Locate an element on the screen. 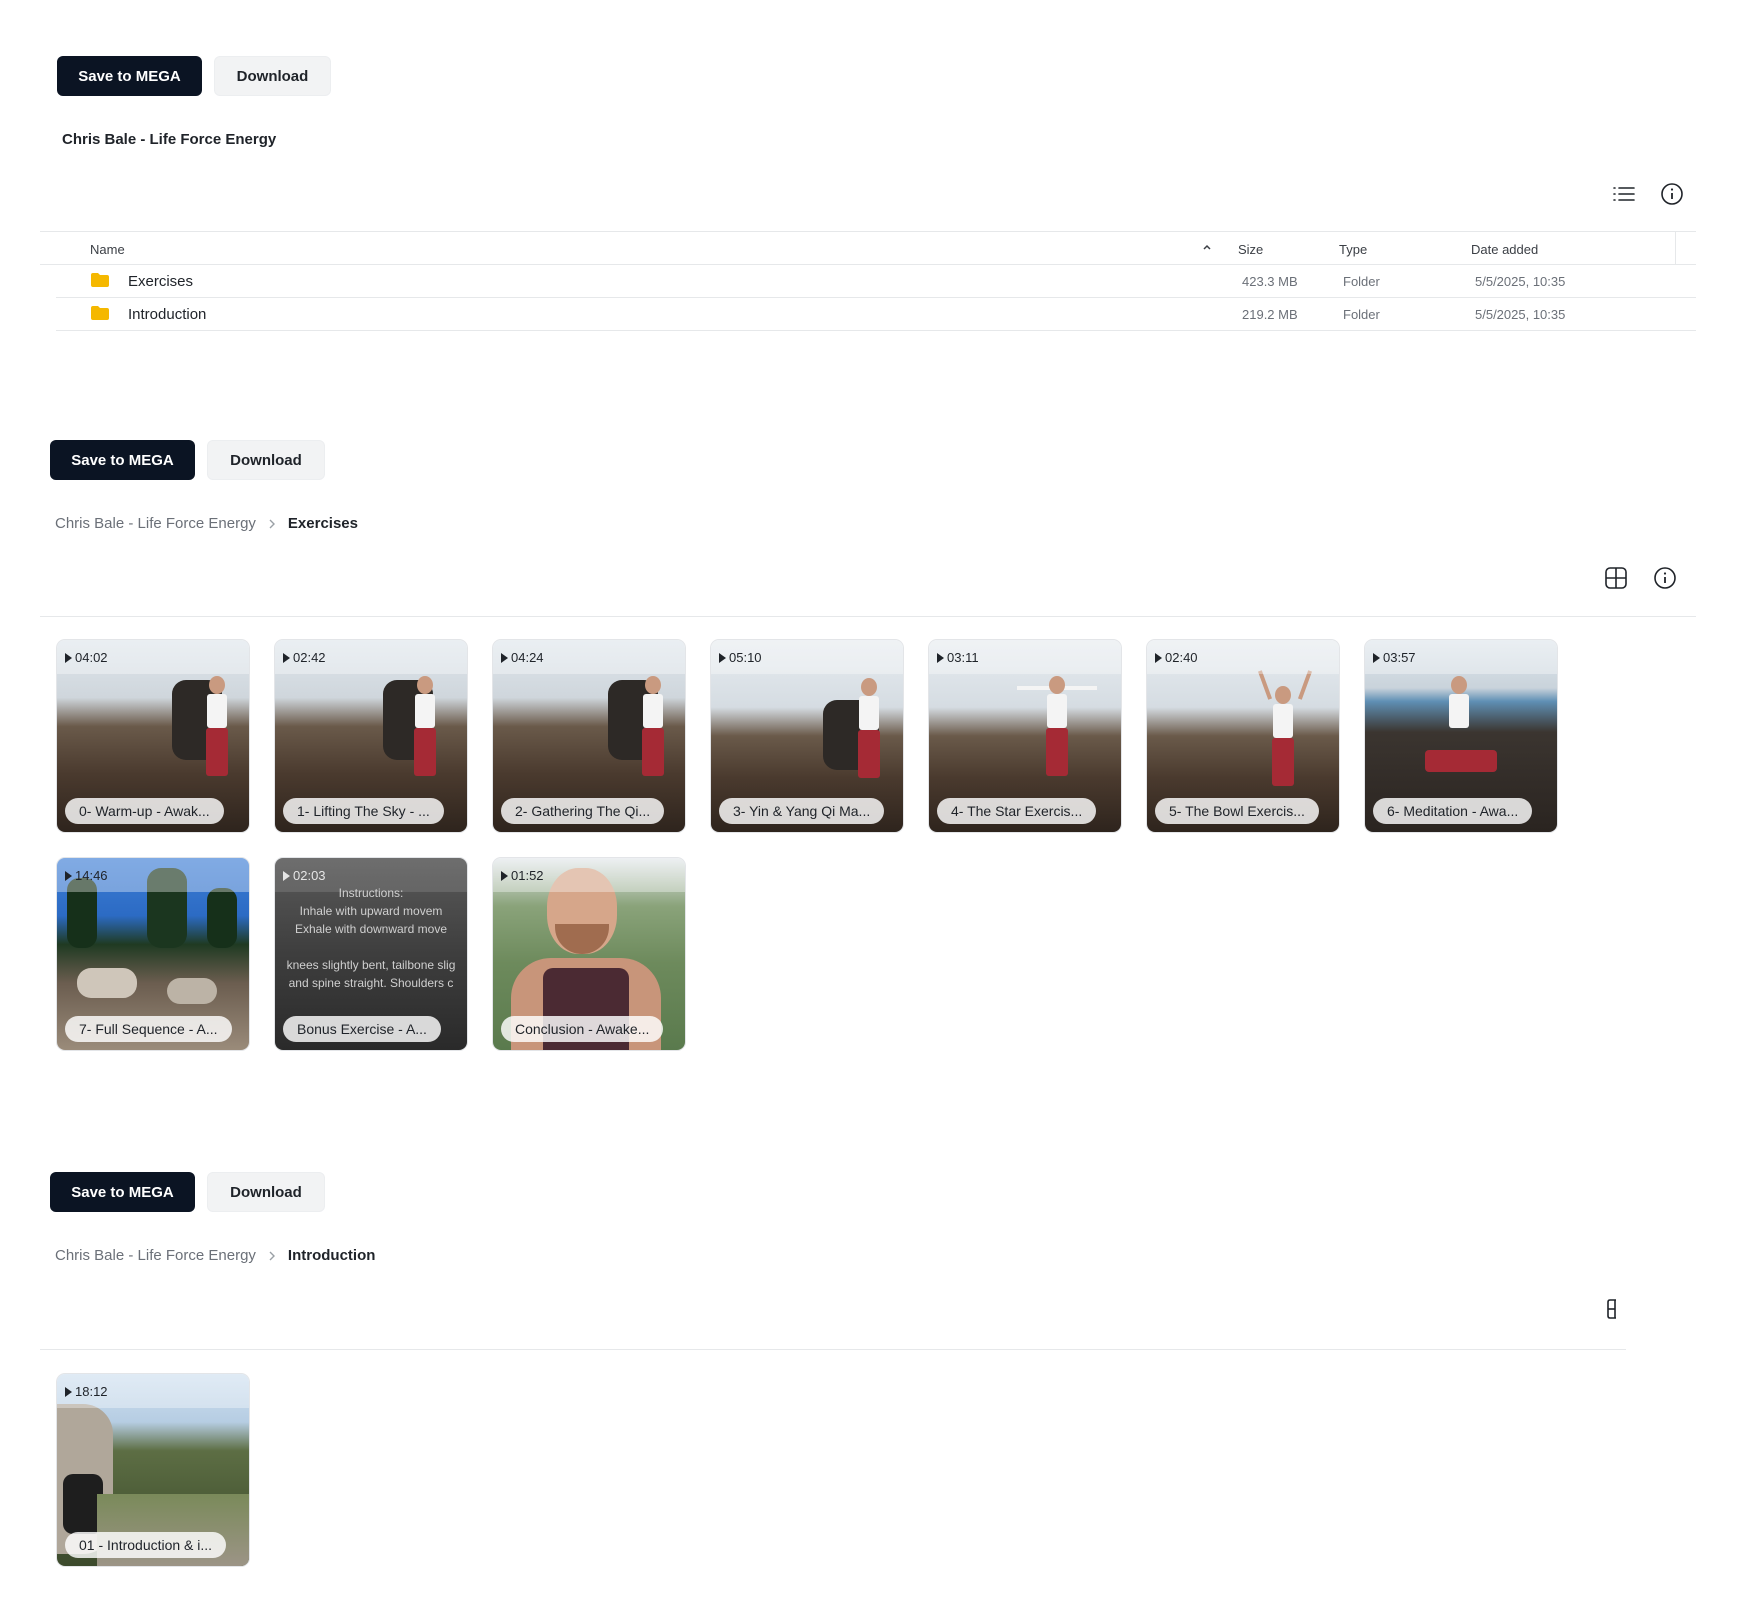 The image size is (1744, 1616). video-duration: 05:10 is located at coordinates (740, 657).